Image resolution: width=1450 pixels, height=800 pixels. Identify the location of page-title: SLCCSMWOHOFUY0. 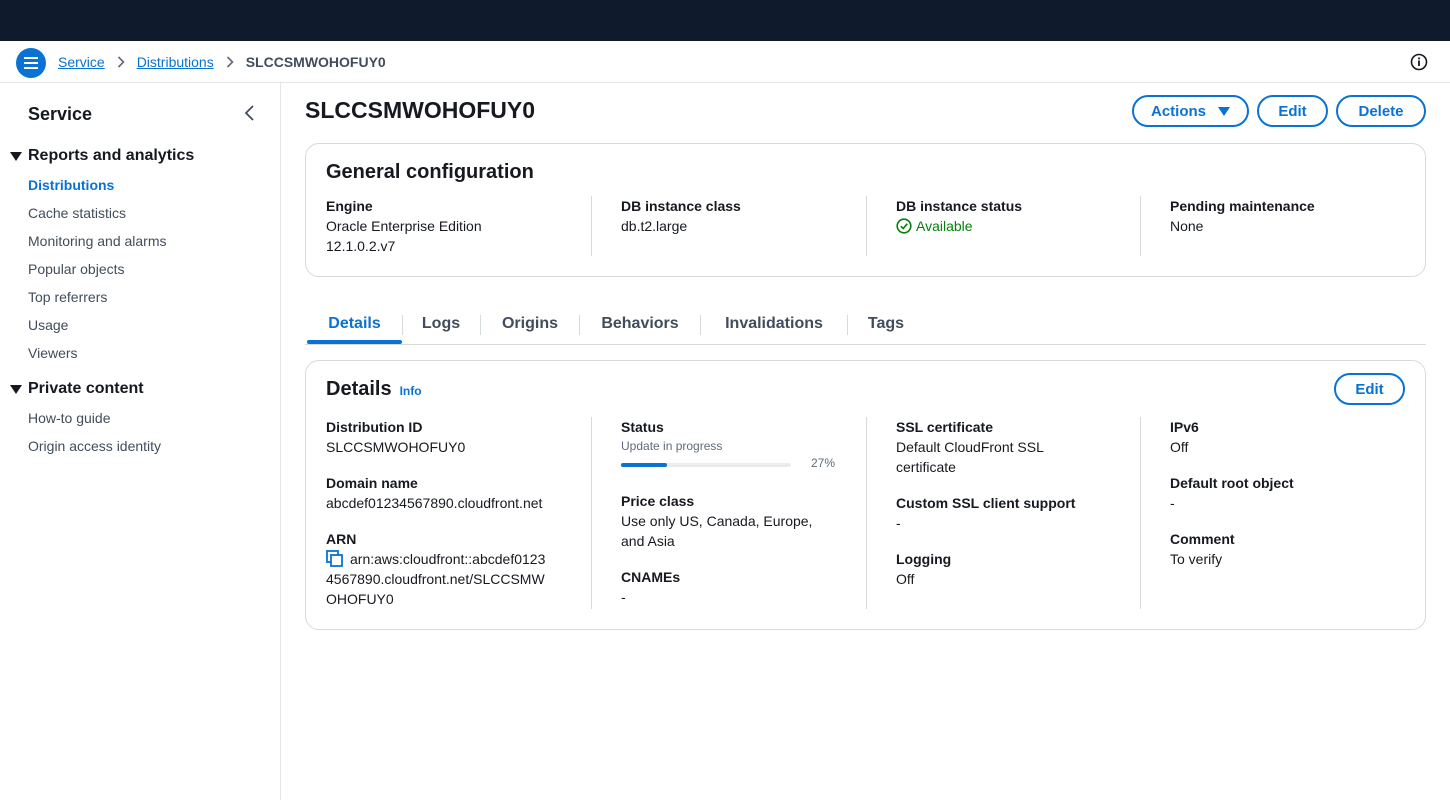
(420, 110).